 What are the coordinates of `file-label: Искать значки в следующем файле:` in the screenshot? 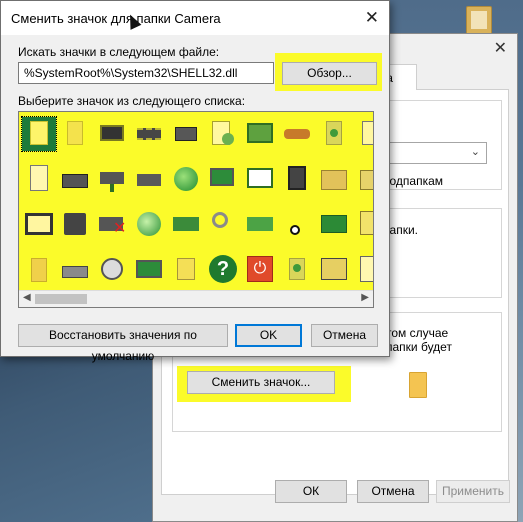 It's located at (119, 52).